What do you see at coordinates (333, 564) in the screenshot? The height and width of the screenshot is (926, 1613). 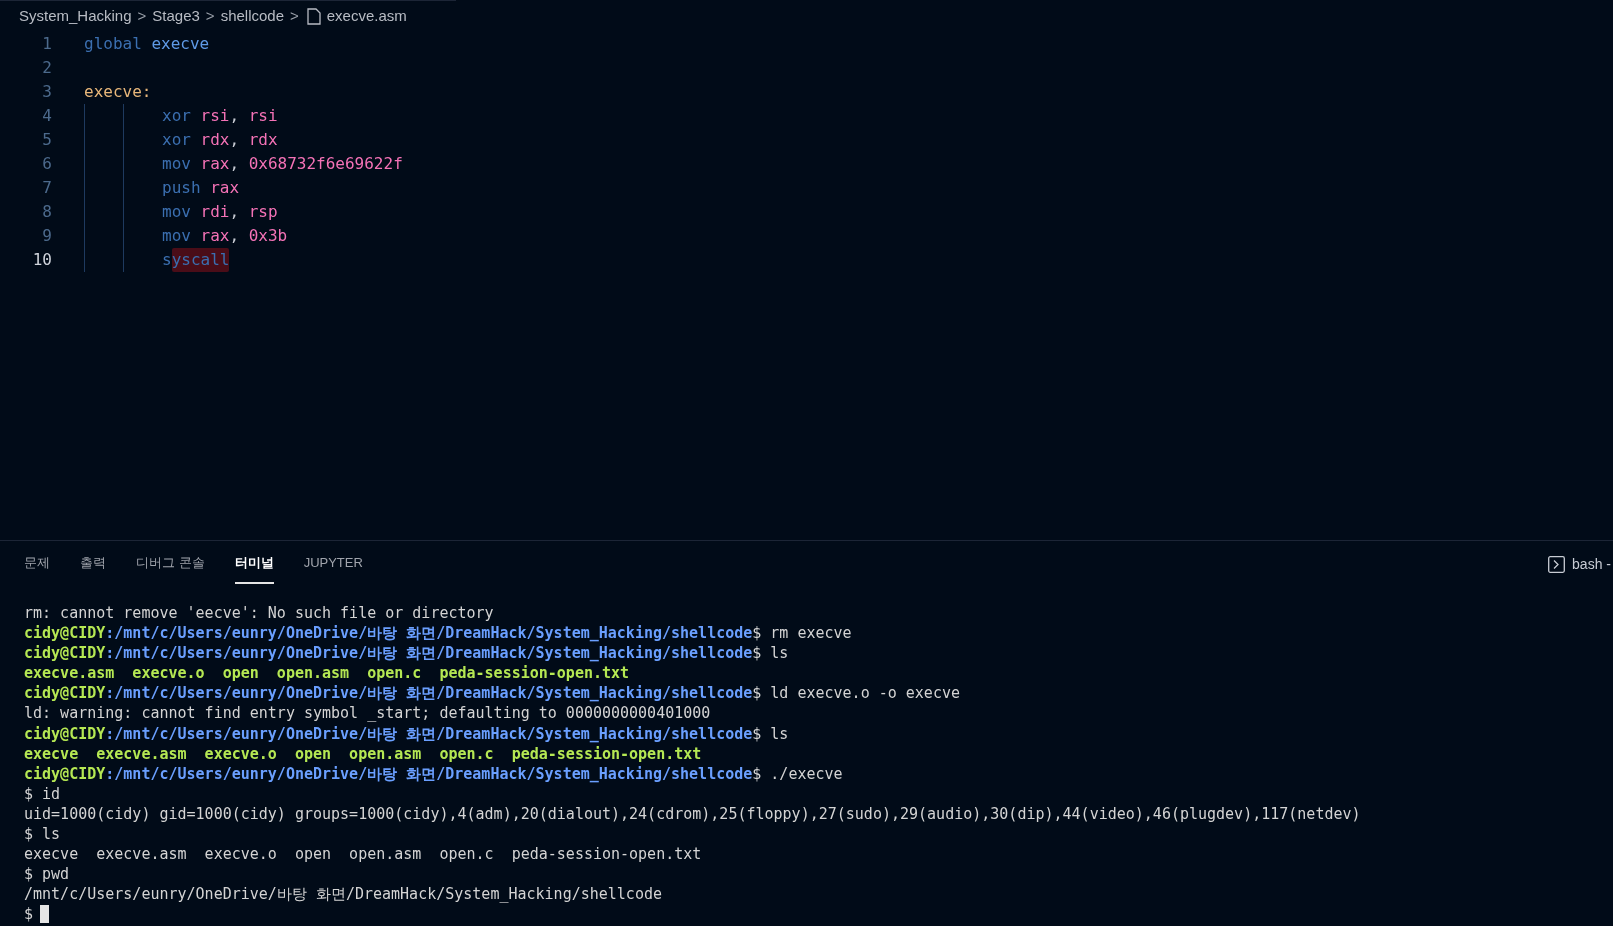 I see `panel-tab: JUPYTER` at bounding box center [333, 564].